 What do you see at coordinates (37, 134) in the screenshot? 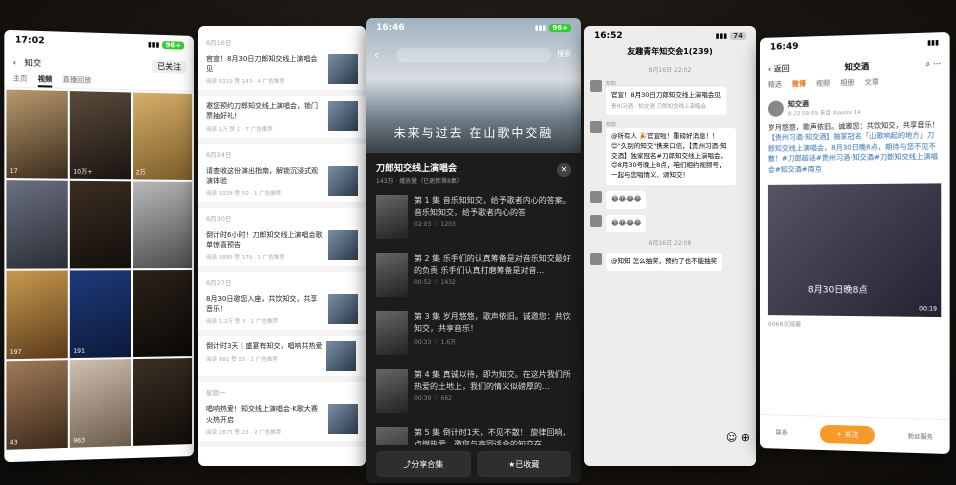
I see `video-tile: 17` at bounding box center [37, 134].